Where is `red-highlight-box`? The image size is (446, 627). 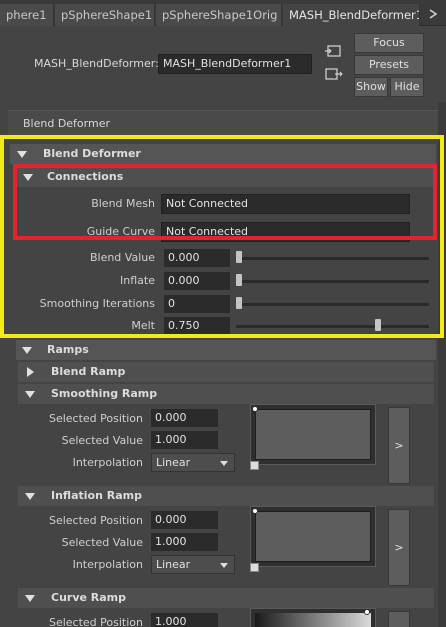 red-highlight-box is located at coordinates (225, 202).